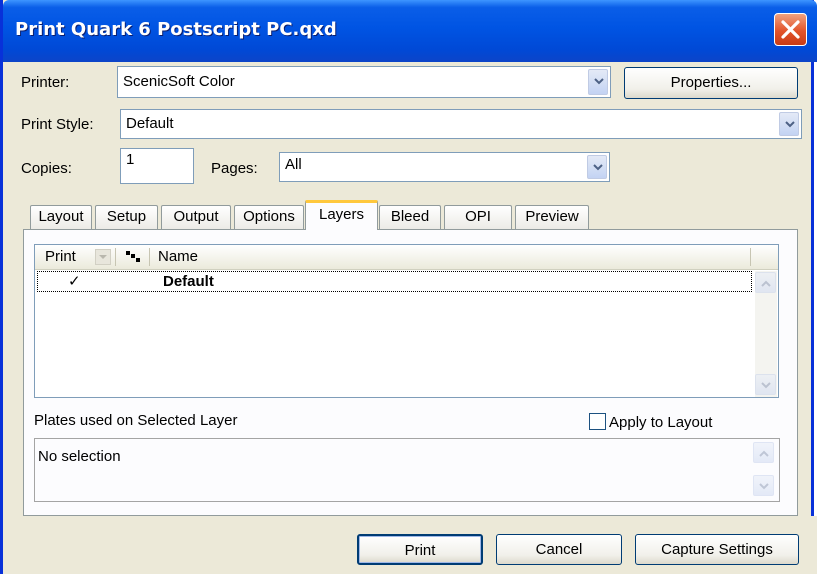 Image resolution: width=821 pixels, height=574 pixels. I want to click on title-bar: Print Quark 6 Postscript PC.qxd, so click(410, 31).